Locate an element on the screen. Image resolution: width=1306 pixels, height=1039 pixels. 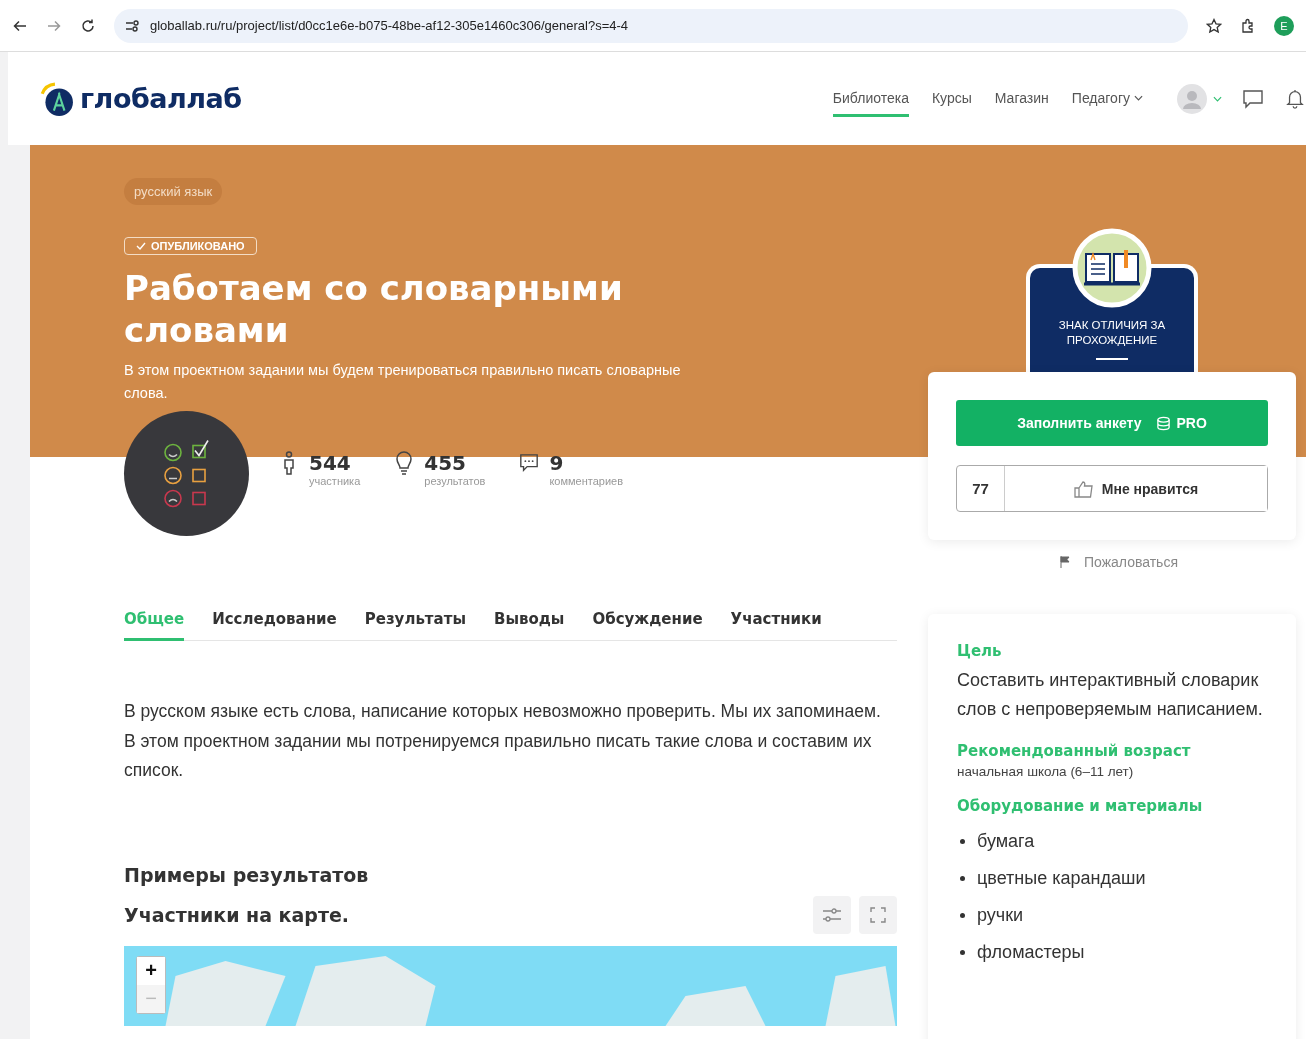
material-item: фломастеры is located at coordinates (1031, 952).